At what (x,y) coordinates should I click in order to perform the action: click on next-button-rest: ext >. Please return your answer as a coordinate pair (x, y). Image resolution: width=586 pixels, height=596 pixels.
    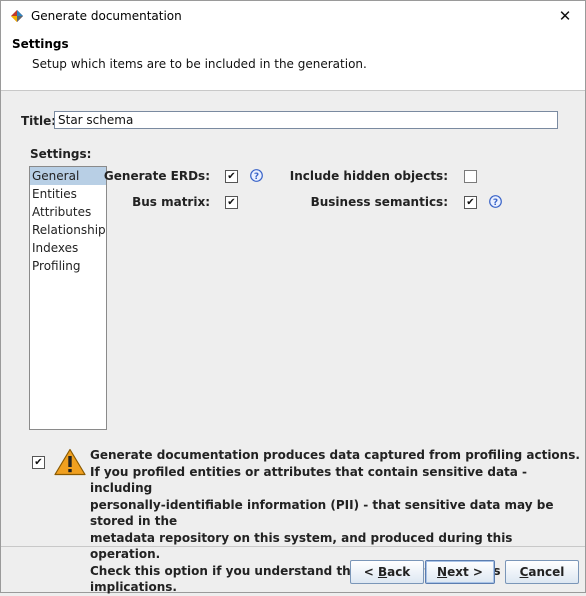
    Looking at the image, I should click on (465, 572).